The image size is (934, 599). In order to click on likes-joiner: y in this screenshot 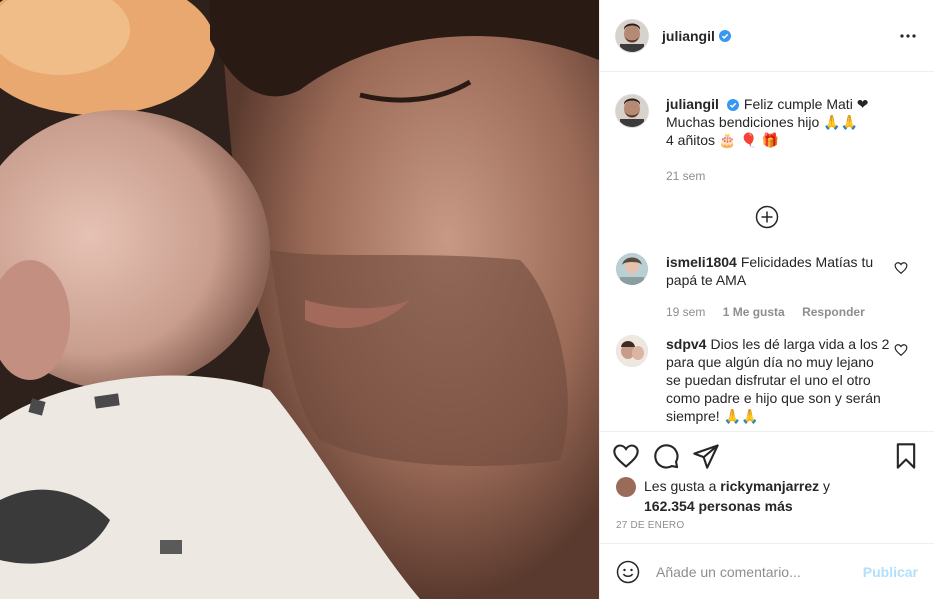, I will do `click(827, 486)`.